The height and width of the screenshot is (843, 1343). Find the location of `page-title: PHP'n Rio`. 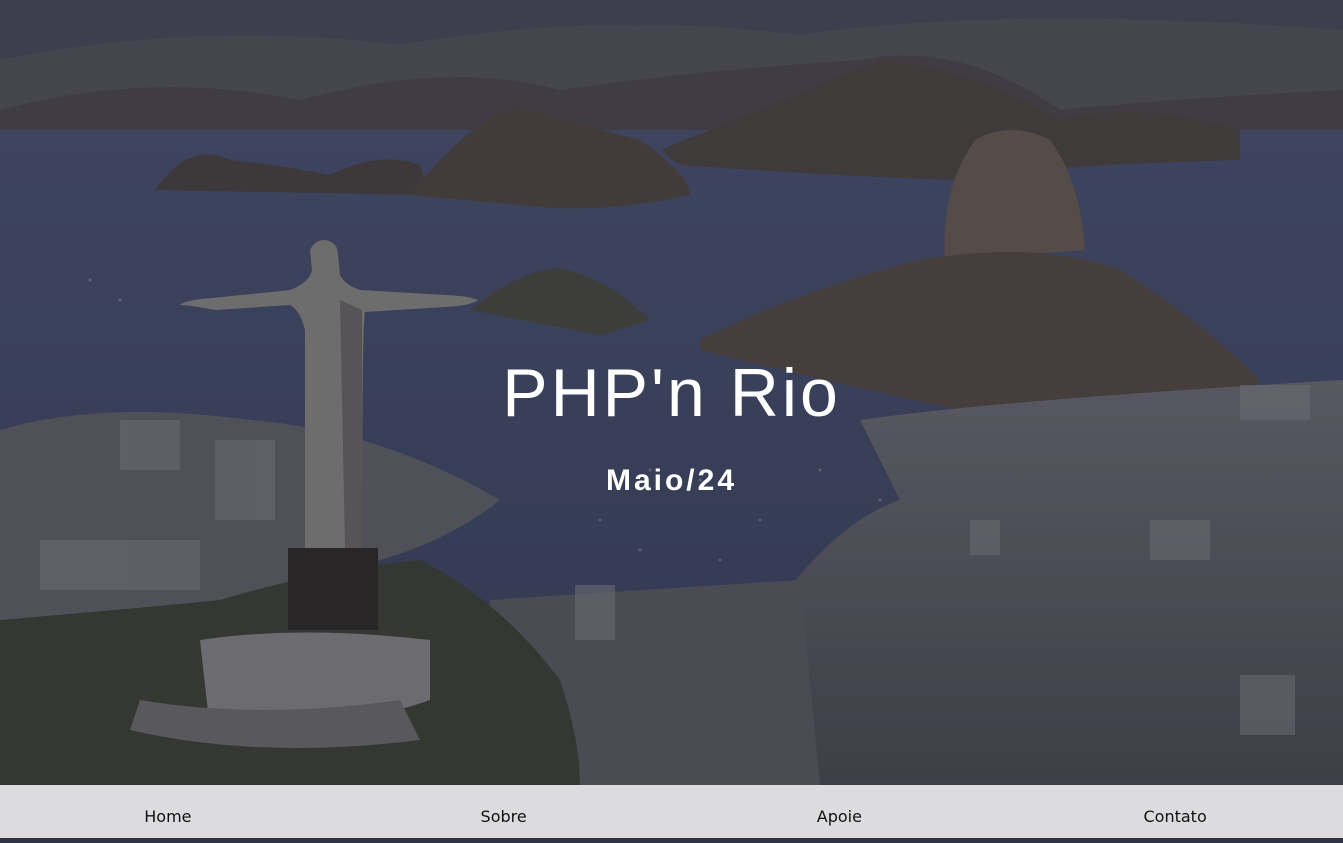

page-title: PHP'n Rio is located at coordinates (671, 393).